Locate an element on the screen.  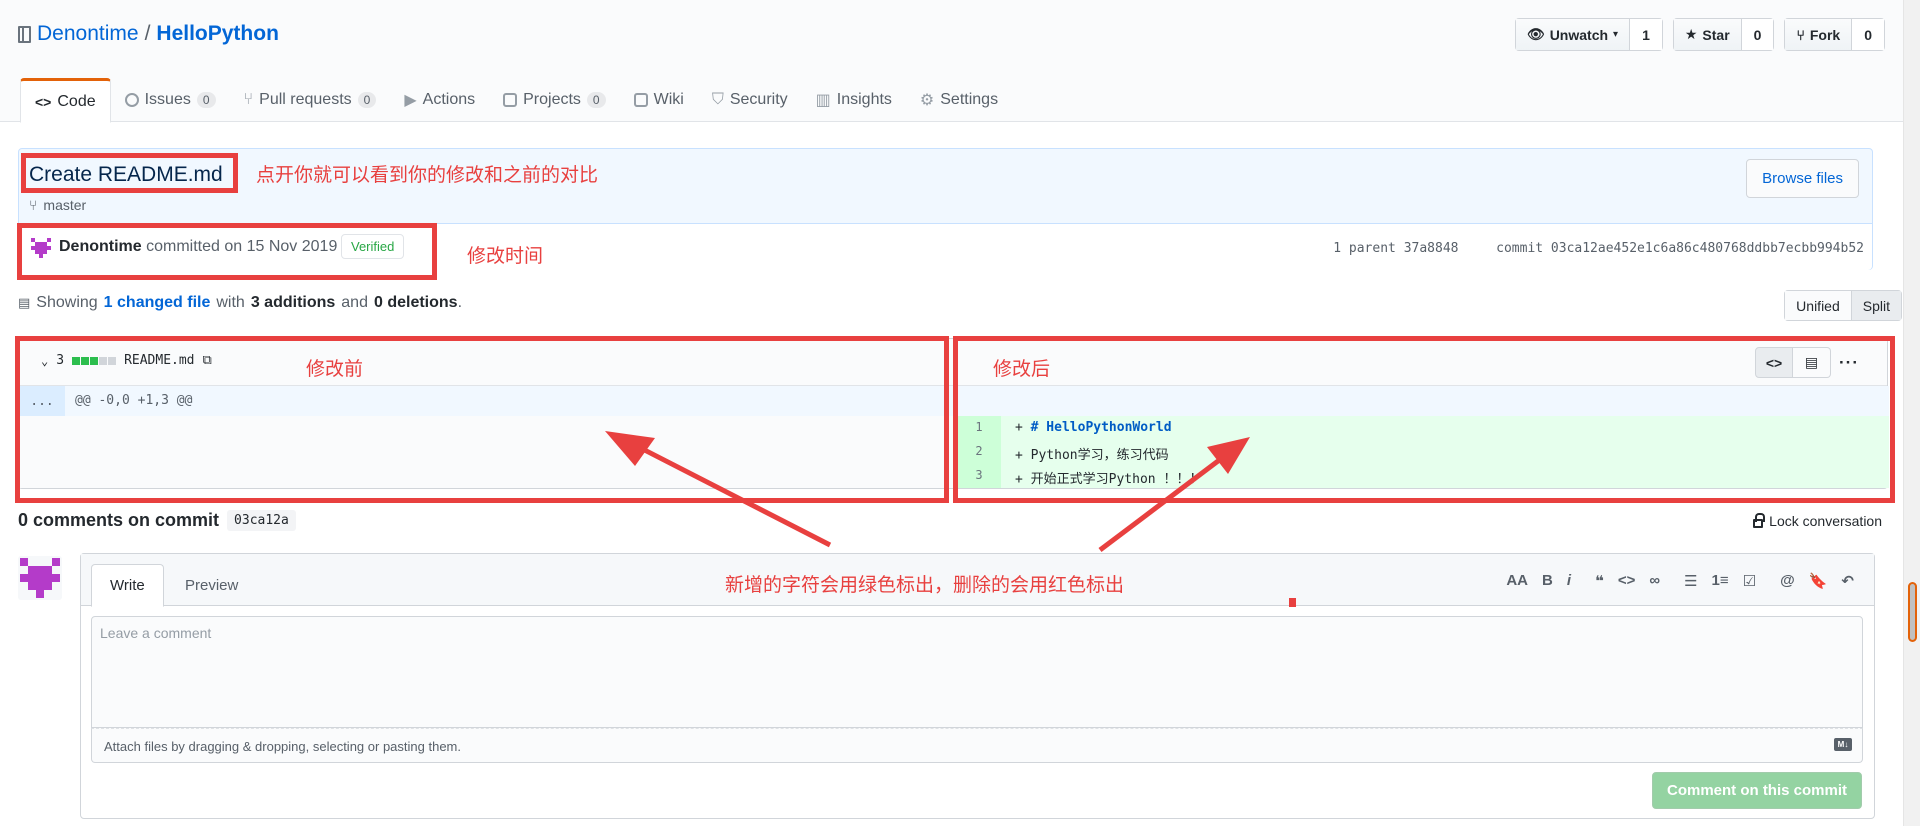
comments-title: 0 comments on commit is located at coordinates (119, 520).